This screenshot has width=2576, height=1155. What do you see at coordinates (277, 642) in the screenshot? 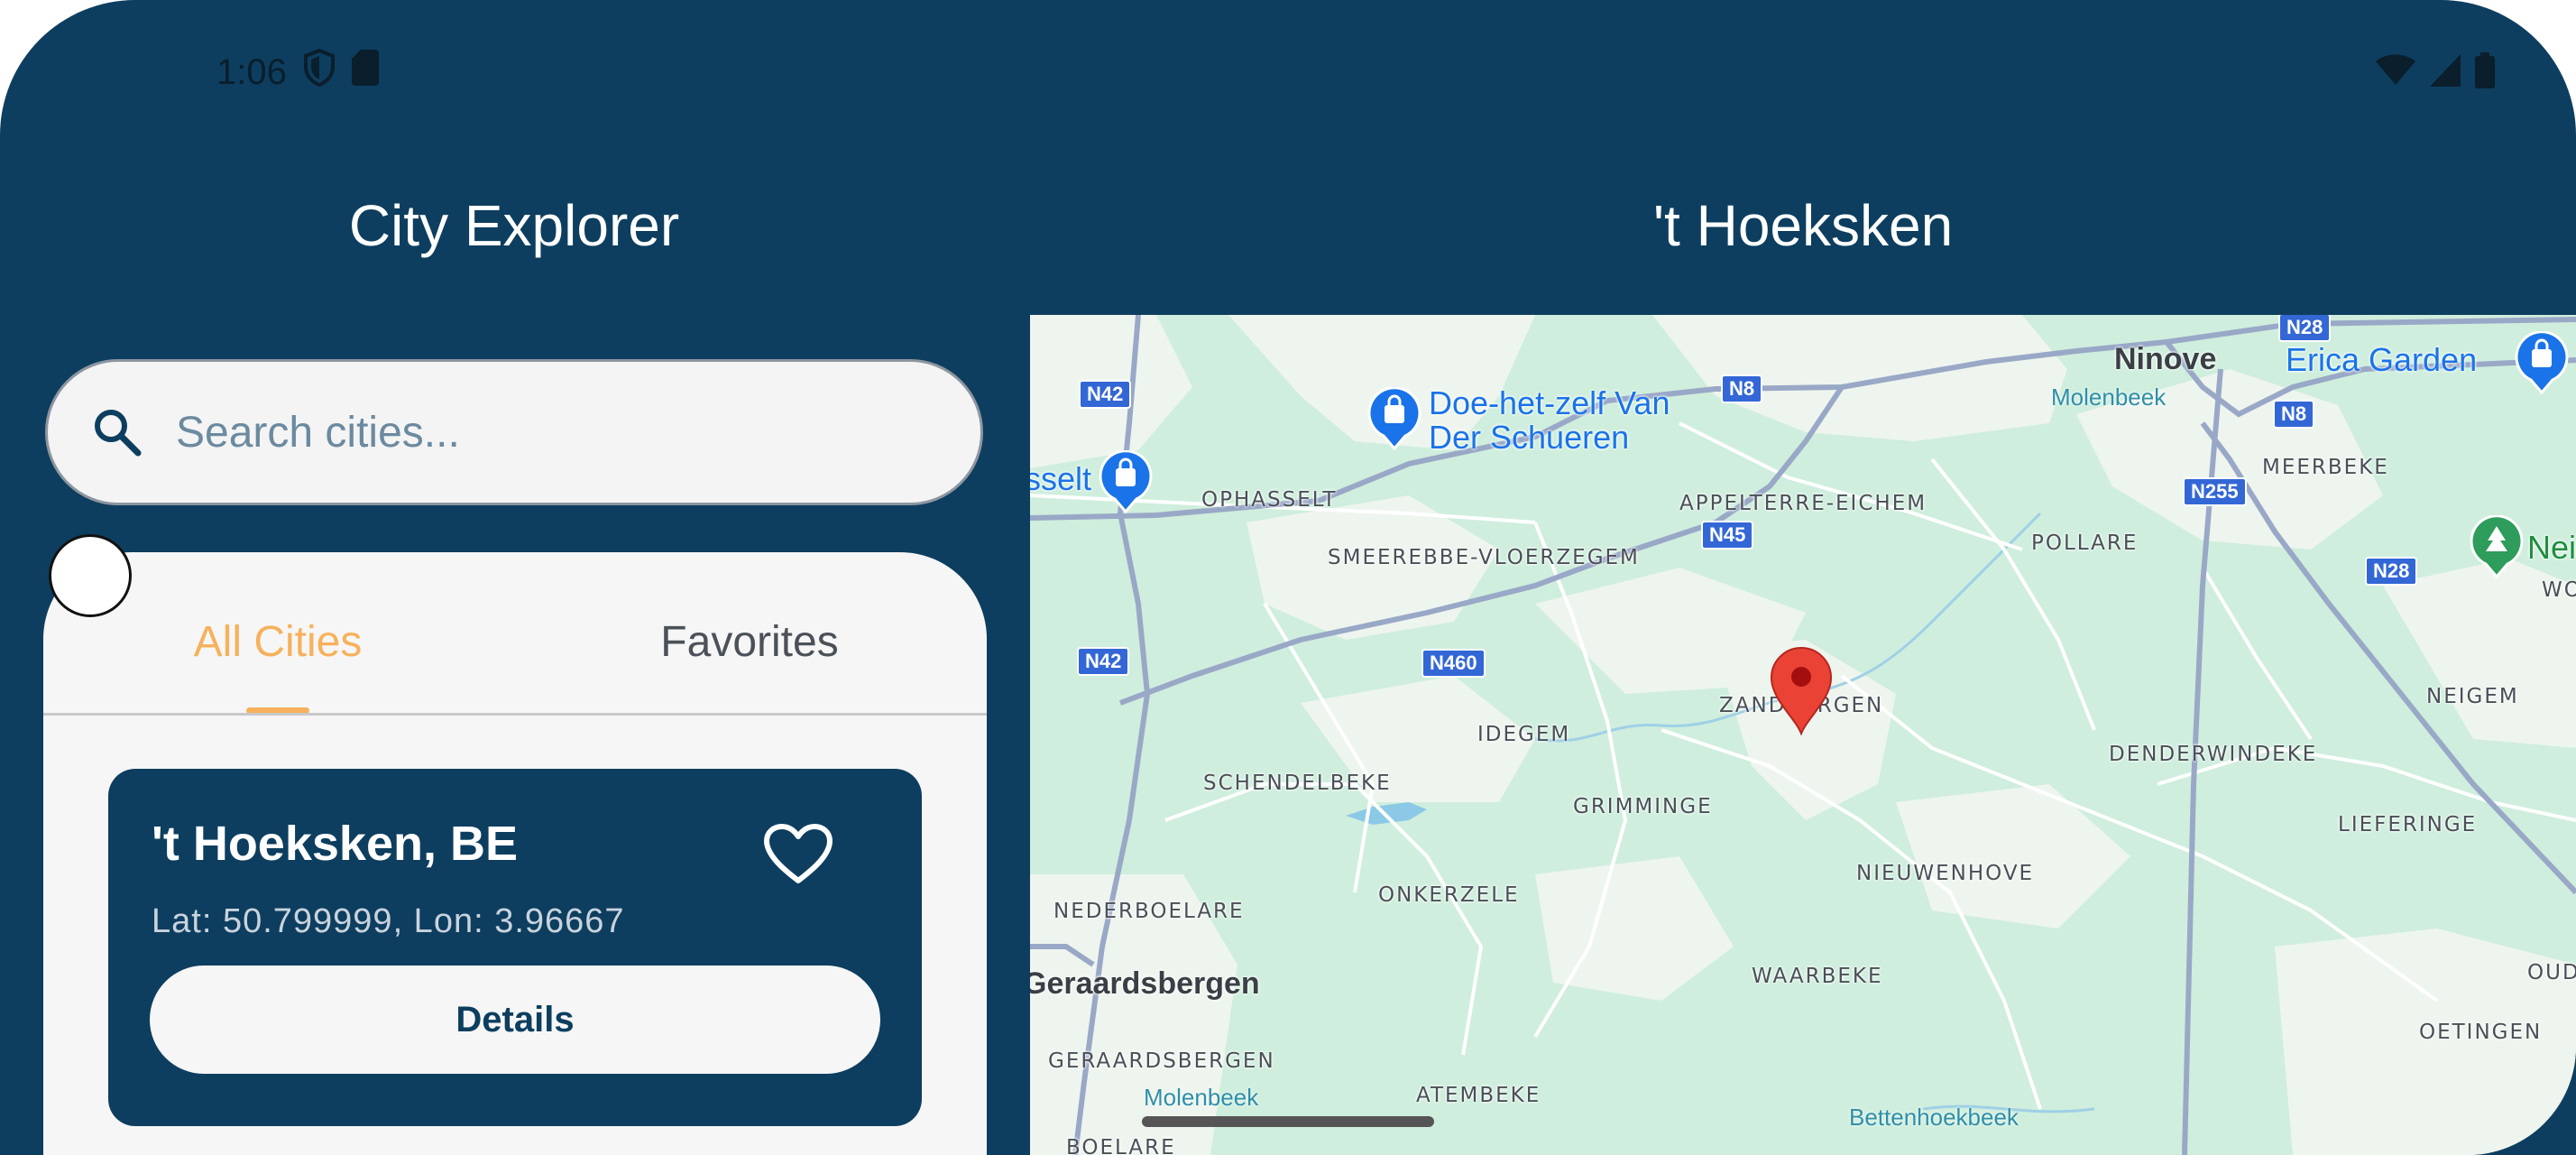
I see `tab-all-cities: All Cities` at bounding box center [277, 642].